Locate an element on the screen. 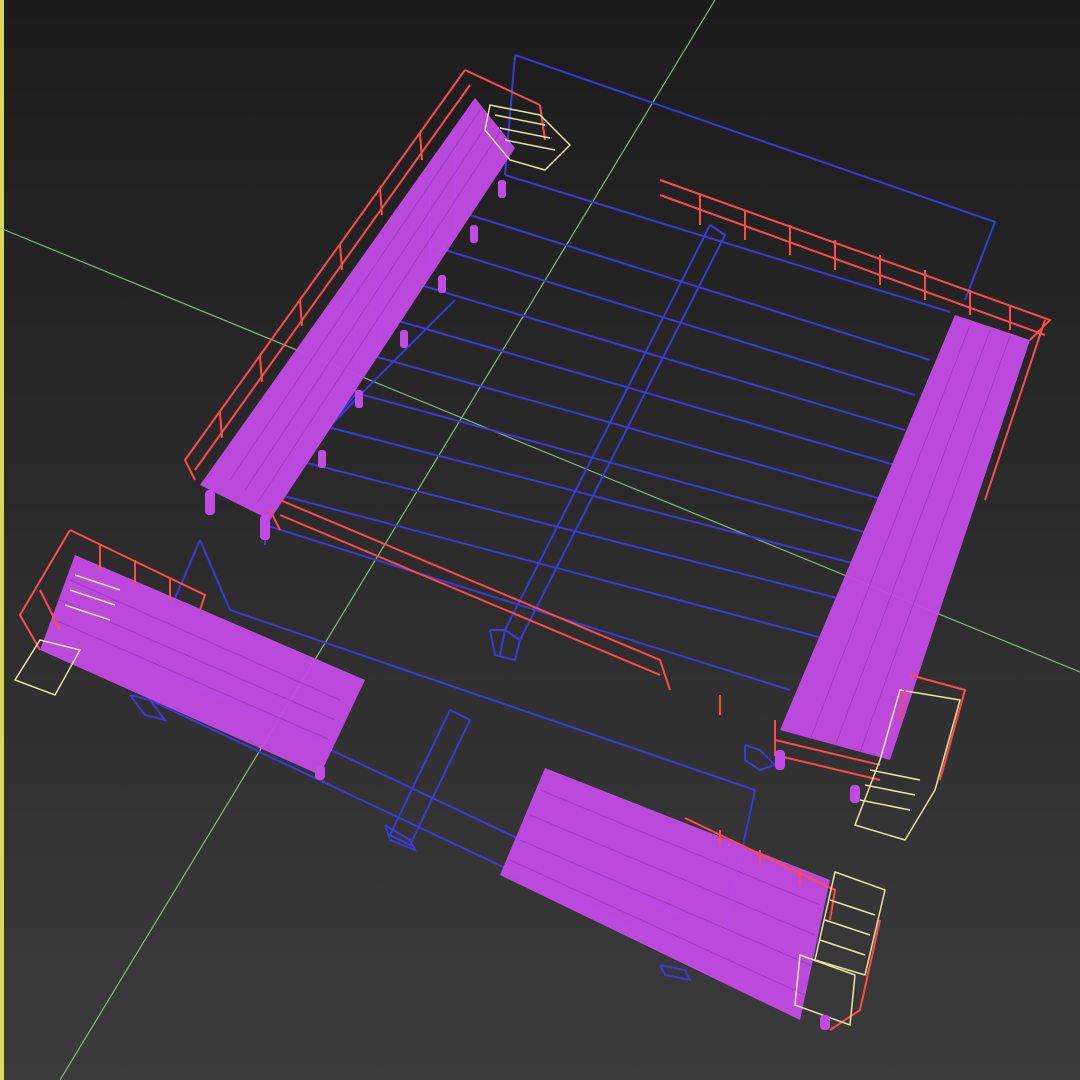 This screenshot has height=1080, width=1080. lower-frame-post is located at coordinates (675, 973).